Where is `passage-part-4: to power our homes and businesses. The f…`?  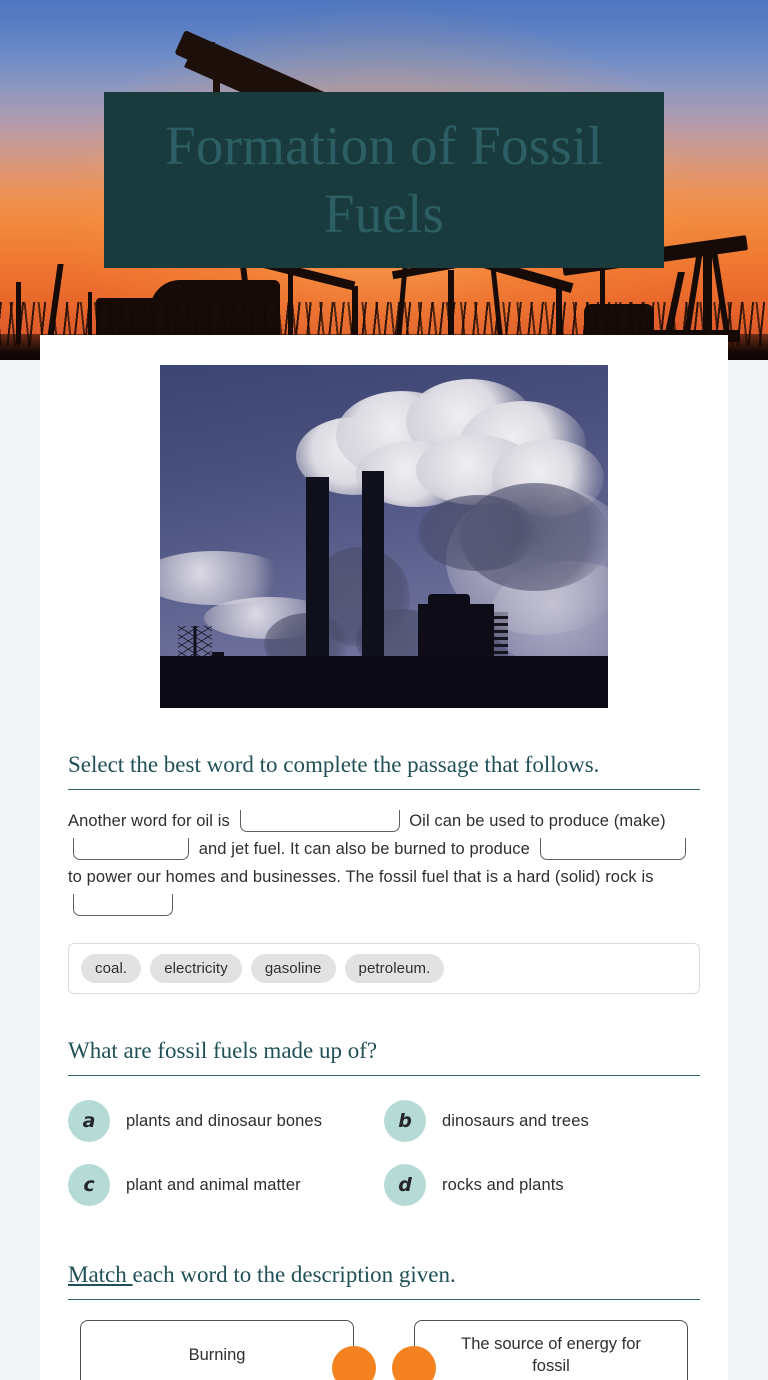
passage-part-4: to power our homes and businesses. The f… is located at coordinates (361, 877).